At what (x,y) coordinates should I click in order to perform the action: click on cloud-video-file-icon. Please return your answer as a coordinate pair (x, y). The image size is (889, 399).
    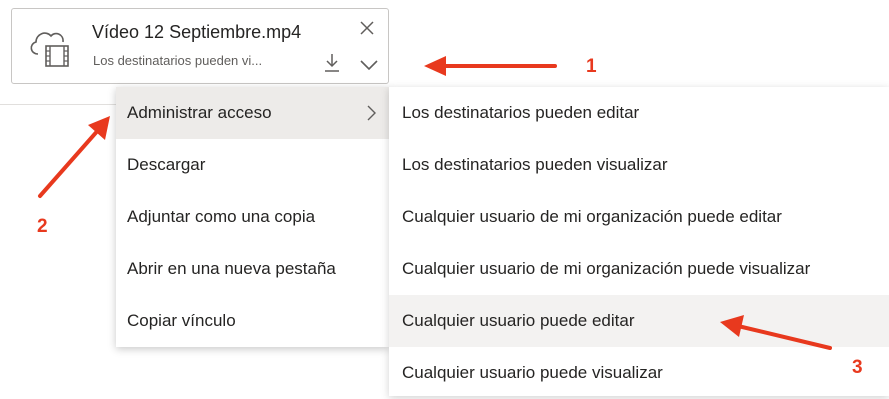
    Looking at the image, I should click on (49, 49).